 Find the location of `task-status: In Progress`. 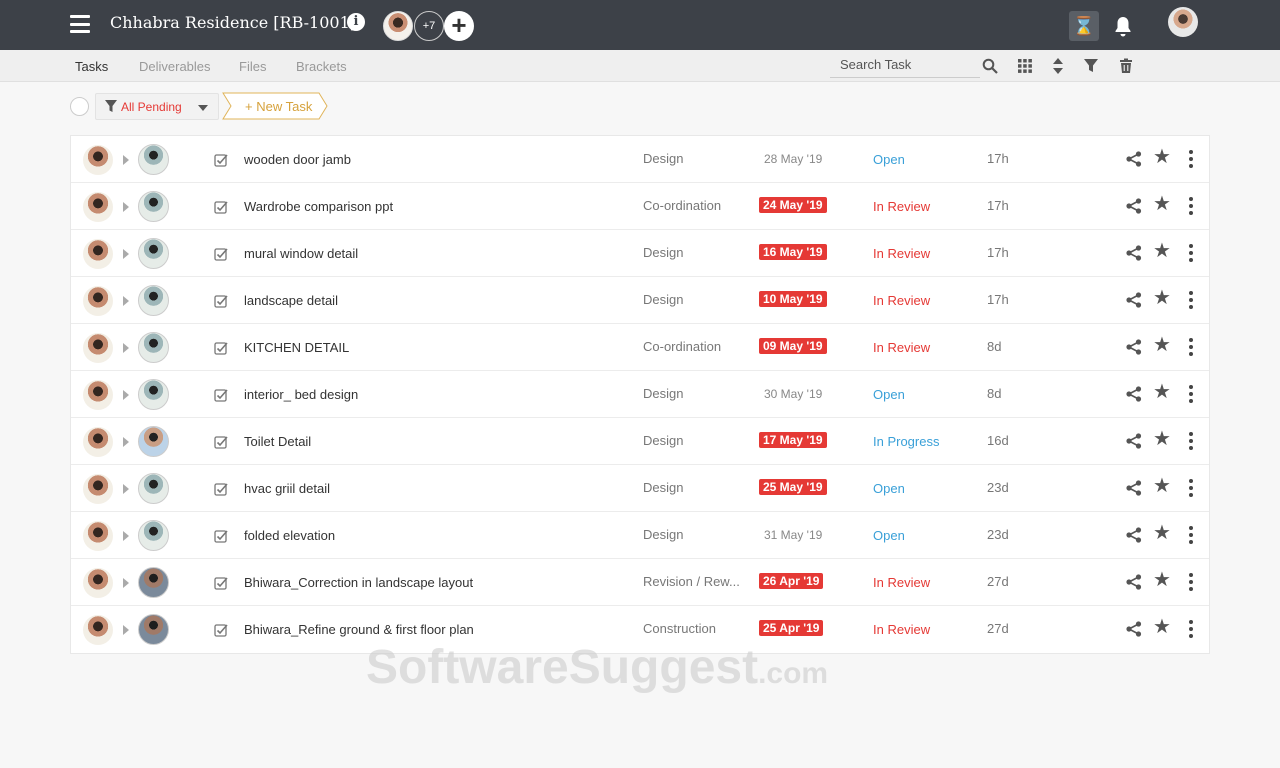

task-status: In Progress is located at coordinates (906, 441).